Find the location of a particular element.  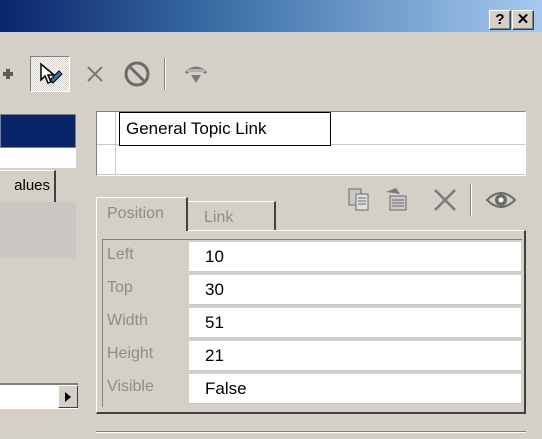

tab-position: Position is located at coordinates (142, 214).